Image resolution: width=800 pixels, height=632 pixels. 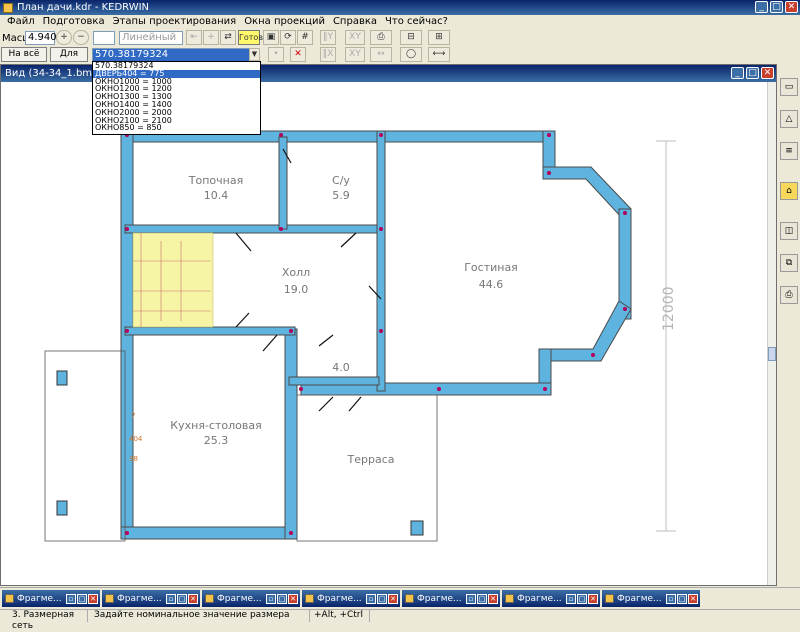 I want to click on zoom-out-icon: −, so click(x=81, y=37).